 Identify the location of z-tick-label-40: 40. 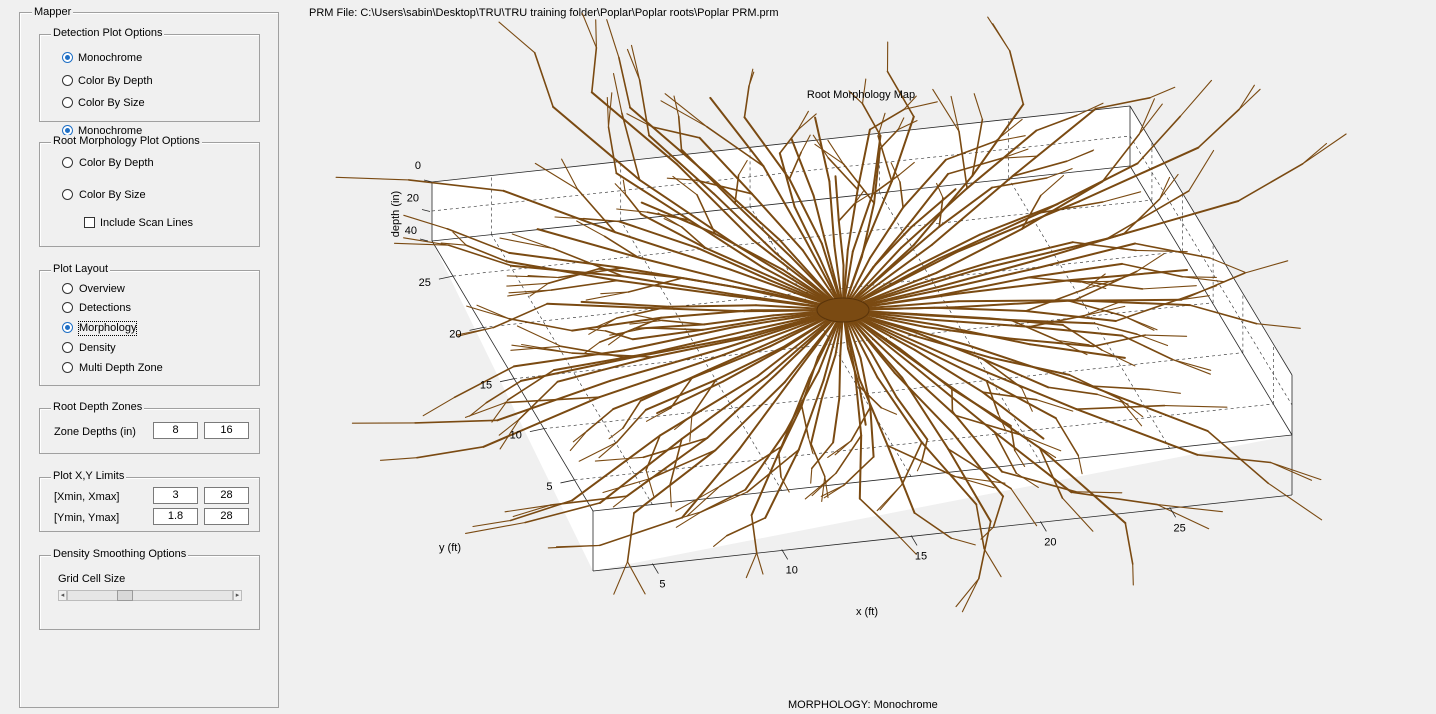
(411, 231).